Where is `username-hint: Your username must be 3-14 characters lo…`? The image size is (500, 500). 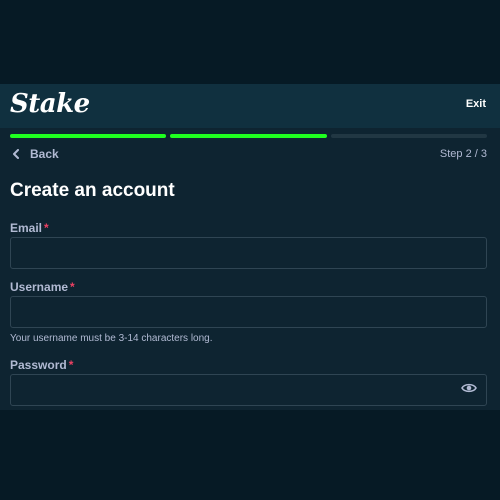 username-hint: Your username must be 3-14 characters lo… is located at coordinates (111, 338).